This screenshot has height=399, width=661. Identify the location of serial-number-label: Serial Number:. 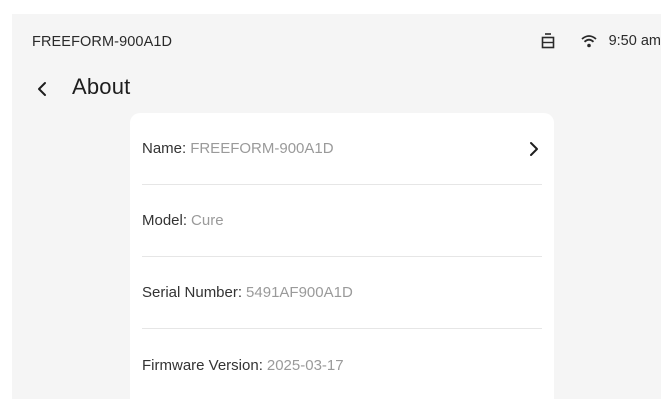
(192, 292).